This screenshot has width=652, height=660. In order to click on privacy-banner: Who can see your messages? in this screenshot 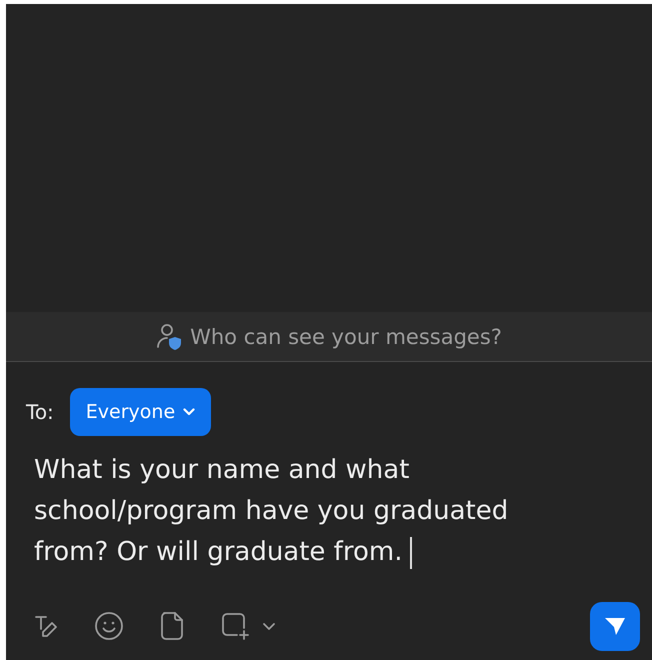, I will do `click(329, 337)`.